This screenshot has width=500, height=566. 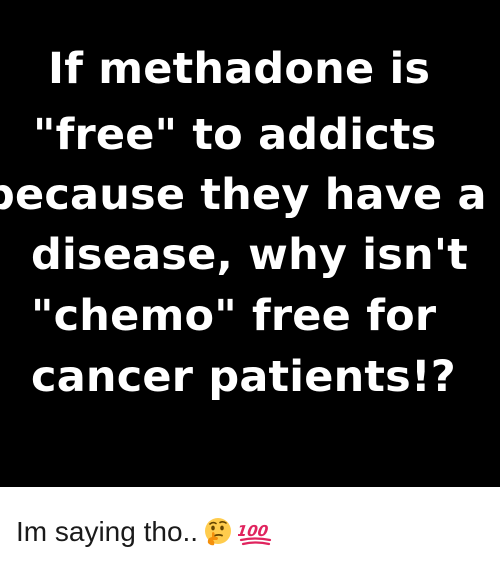 I want to click on post-caption: Im saying tho.. 100, so click(x=144, y=532).